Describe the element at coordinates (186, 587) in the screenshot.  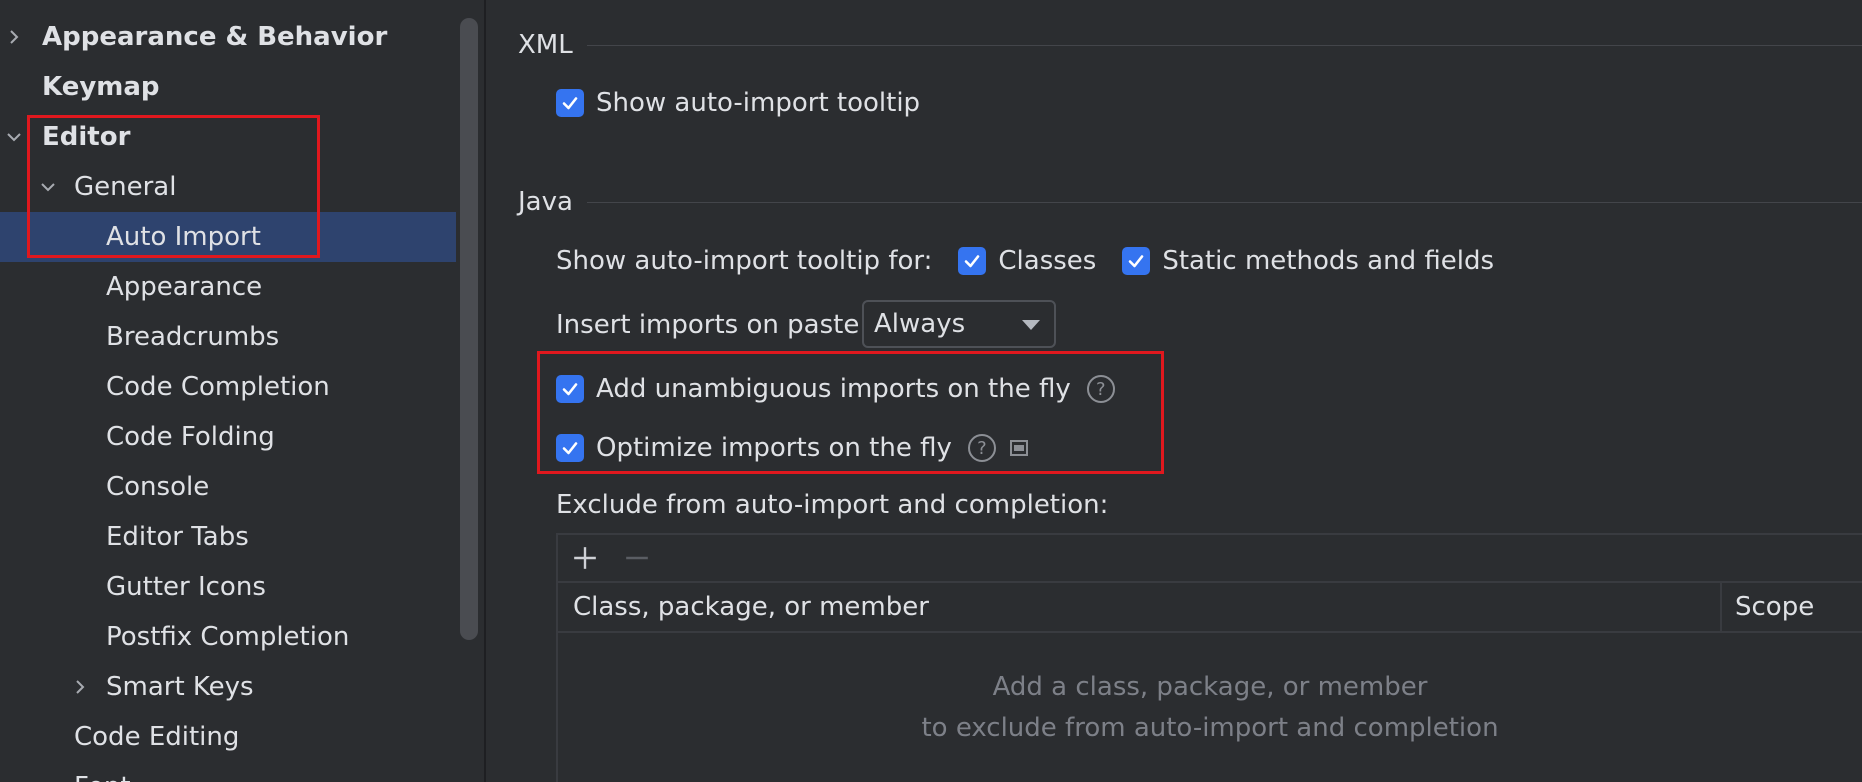
I see `sidebar-item-label: Gutter Icons` at that location.